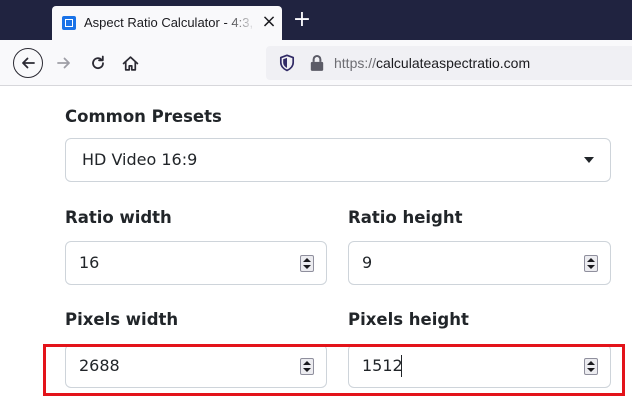  What do you see at coordinates (316, 20) in the screenshot?
I see `browser-tab-strip: Aspect Ratio Calculator - 4:3, 16 × +` at bounding box center [316, 20].